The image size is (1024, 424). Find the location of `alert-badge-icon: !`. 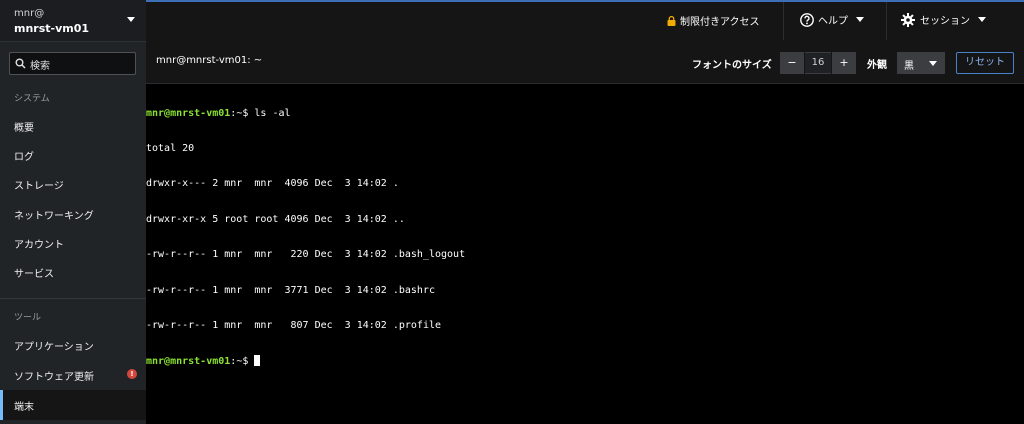

alert-badge-icon: ! is located at coordinates (132, 374).